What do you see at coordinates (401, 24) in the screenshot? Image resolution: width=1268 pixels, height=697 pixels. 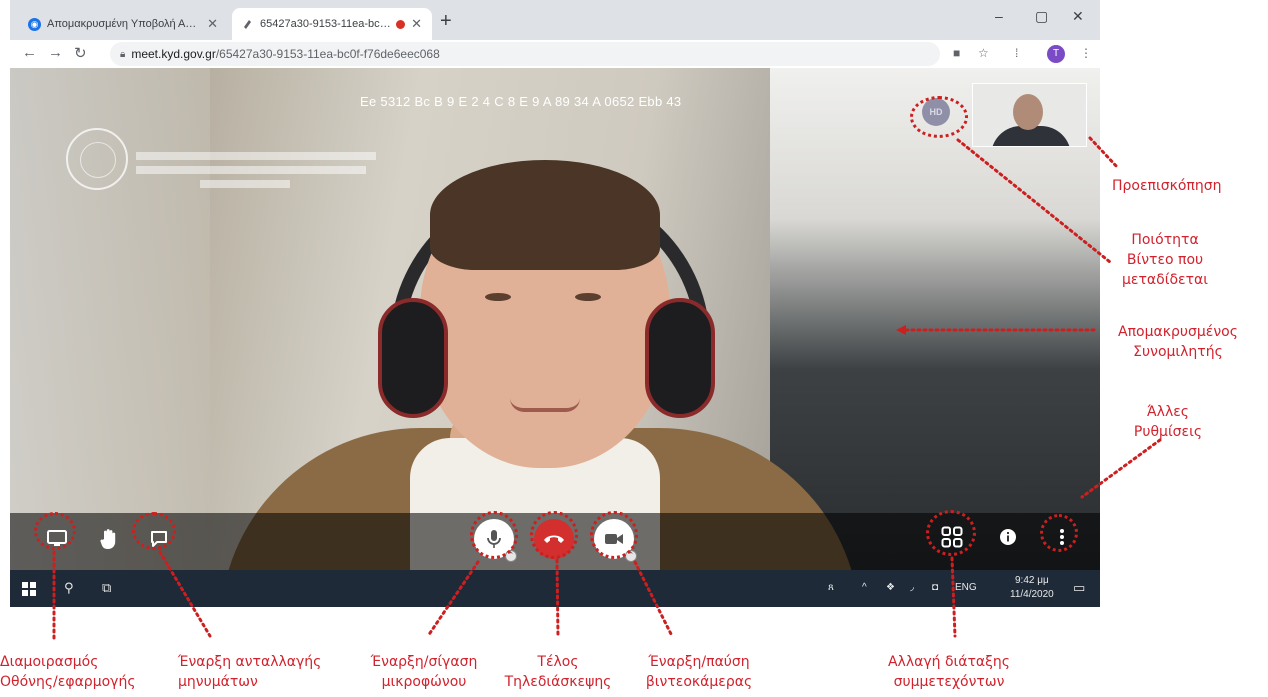 I see `recording-indicator-icon` at bounding box center [401, 24].